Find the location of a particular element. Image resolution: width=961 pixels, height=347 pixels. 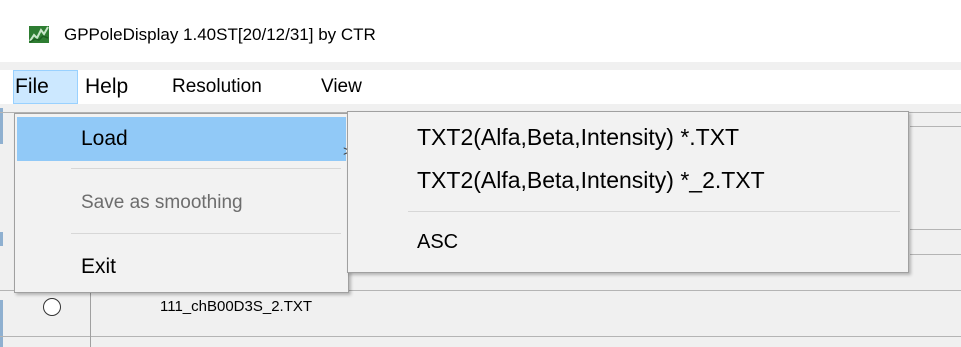

menu-item-exit: Exit is located at coordinates (181, 267).